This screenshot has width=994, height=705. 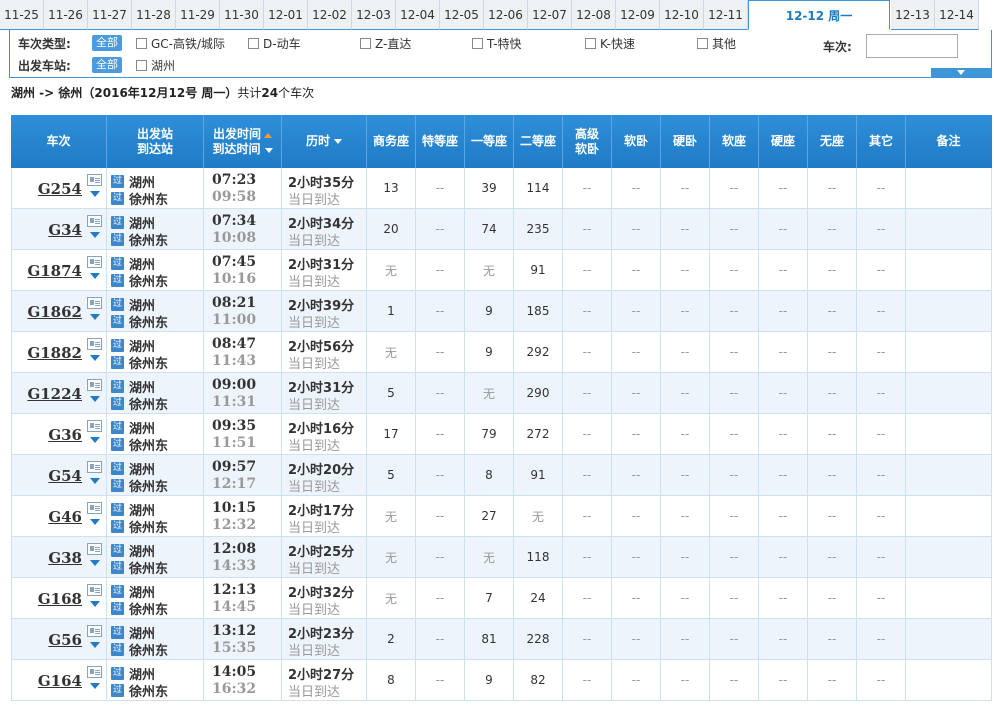 I want to click on seat-availability: 17, so click(x=391, y=434).